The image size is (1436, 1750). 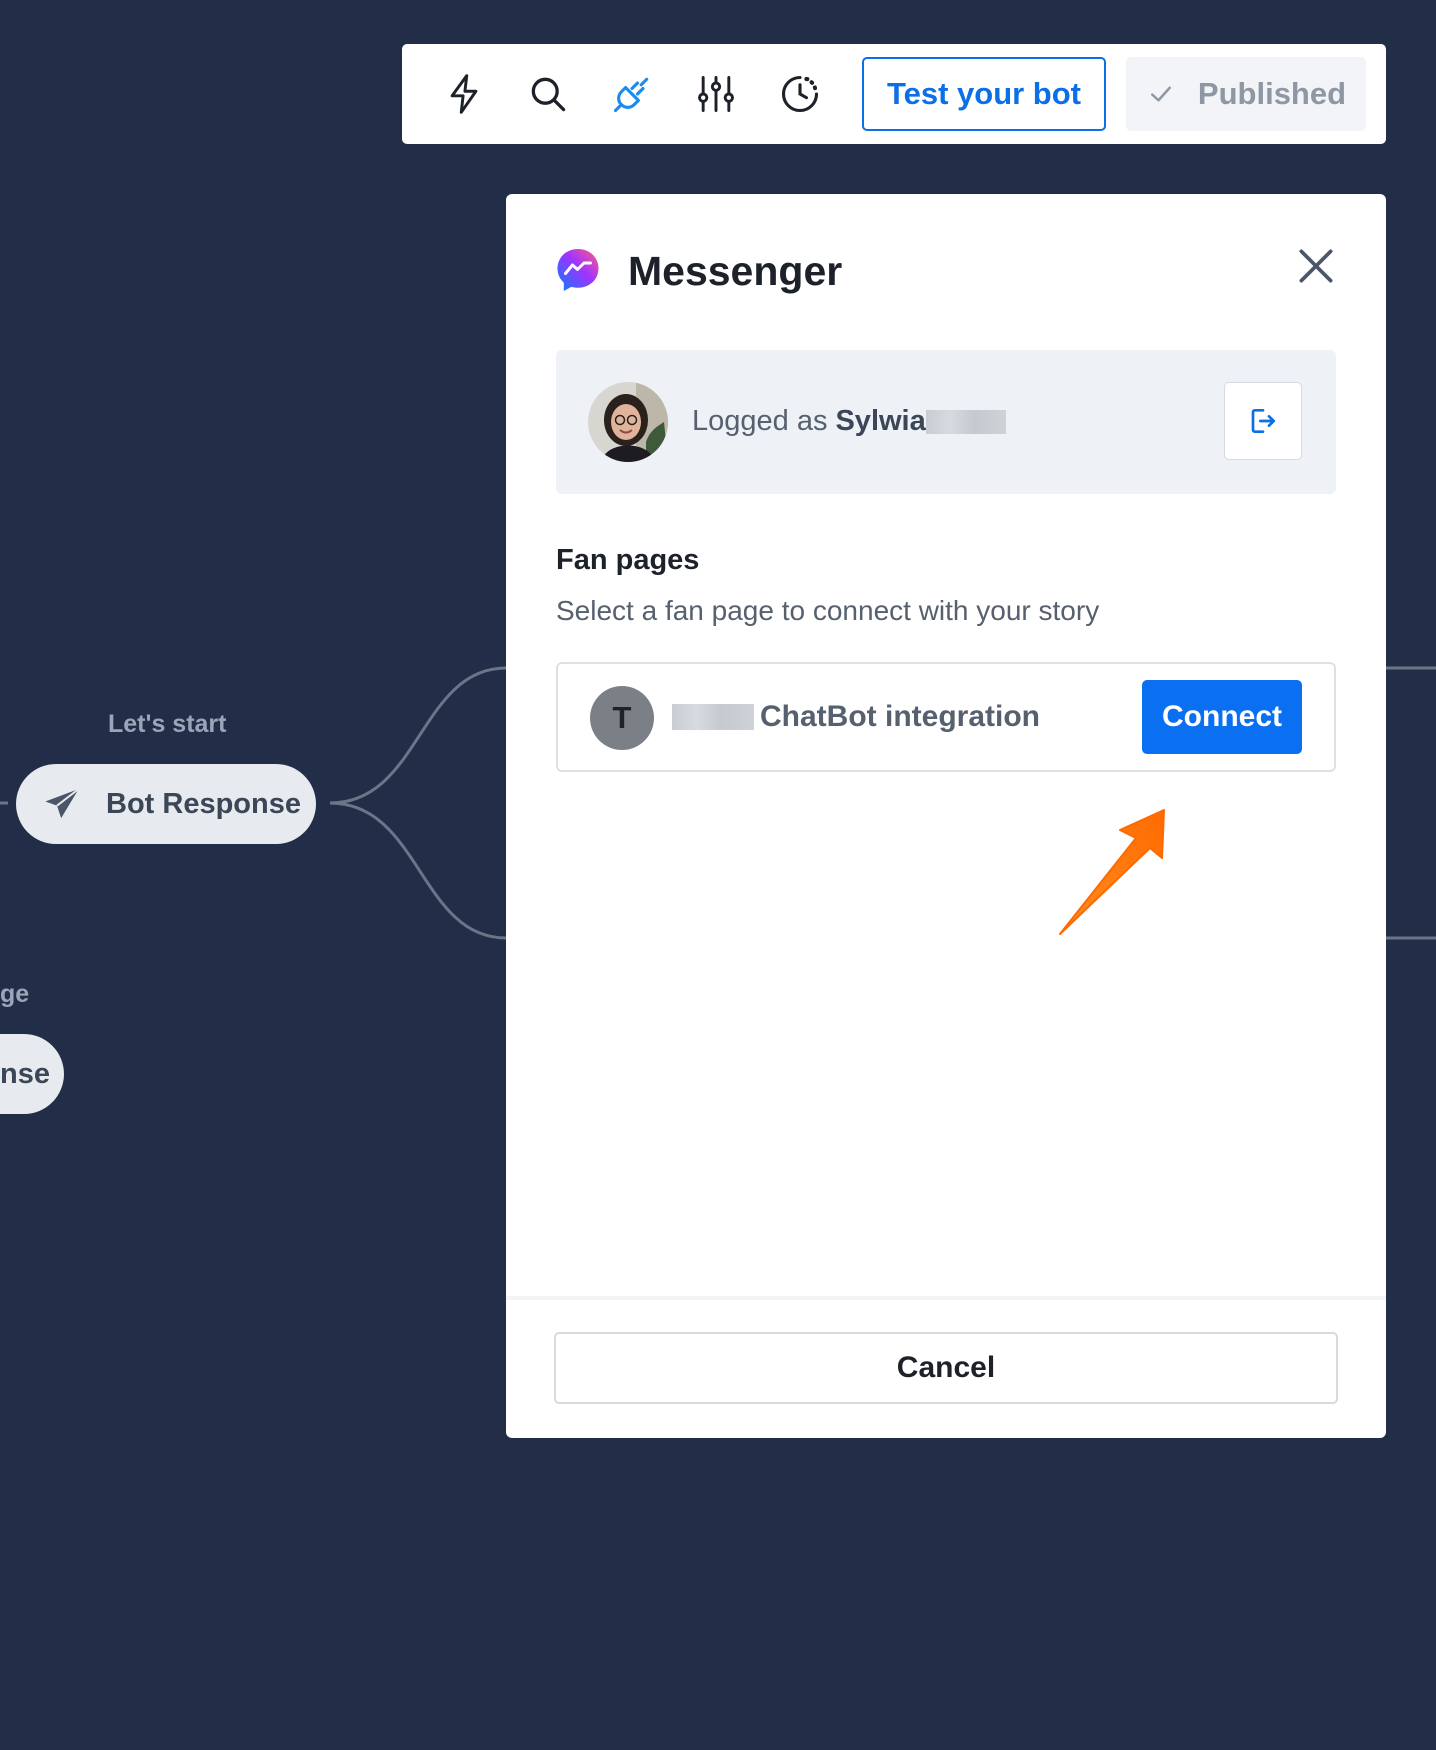 What do you see at coordinates (716, 94) in the screenshot?
I see `sliders-icon` at bounding box center [716, 94].